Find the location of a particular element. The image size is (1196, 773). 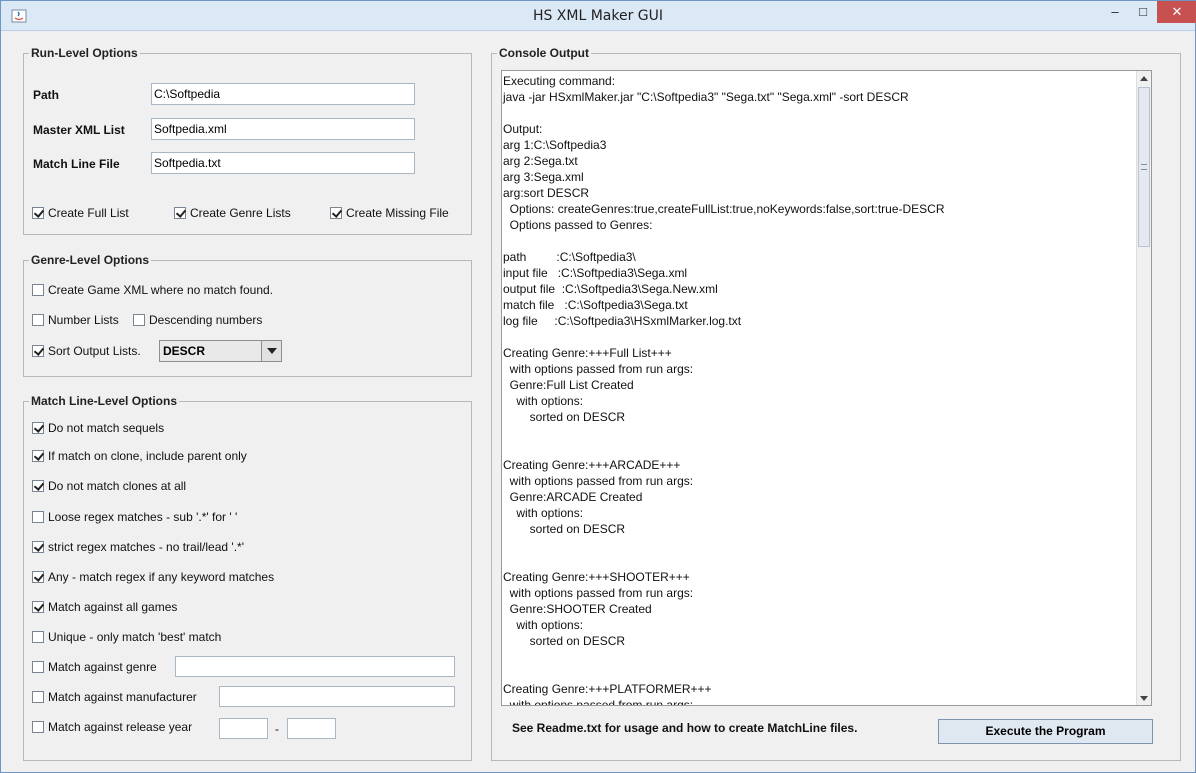

chevron-down-icon is located at coordinates (271, 351).